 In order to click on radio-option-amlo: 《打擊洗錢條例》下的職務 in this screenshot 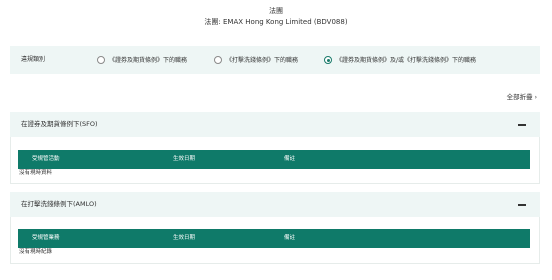, I will do `click(256, 60)`.